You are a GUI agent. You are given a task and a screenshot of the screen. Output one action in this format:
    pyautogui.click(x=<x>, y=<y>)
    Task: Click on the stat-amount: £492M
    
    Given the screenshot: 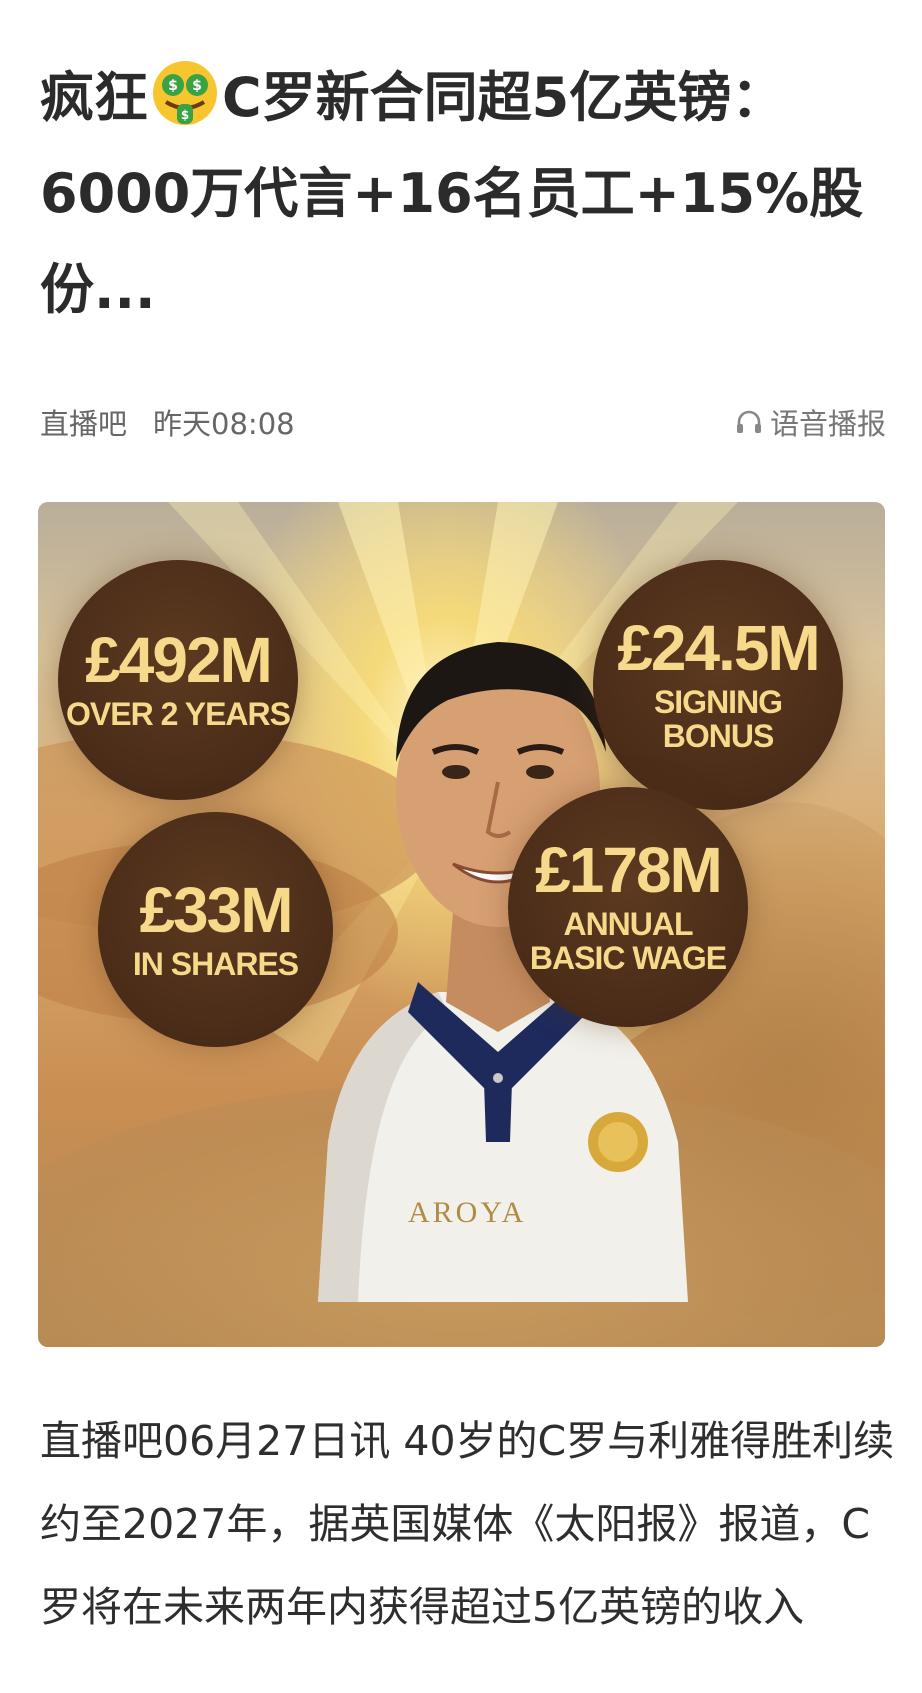 What is the action you would take?
    pyautogui.click(x=179, y=660)
    